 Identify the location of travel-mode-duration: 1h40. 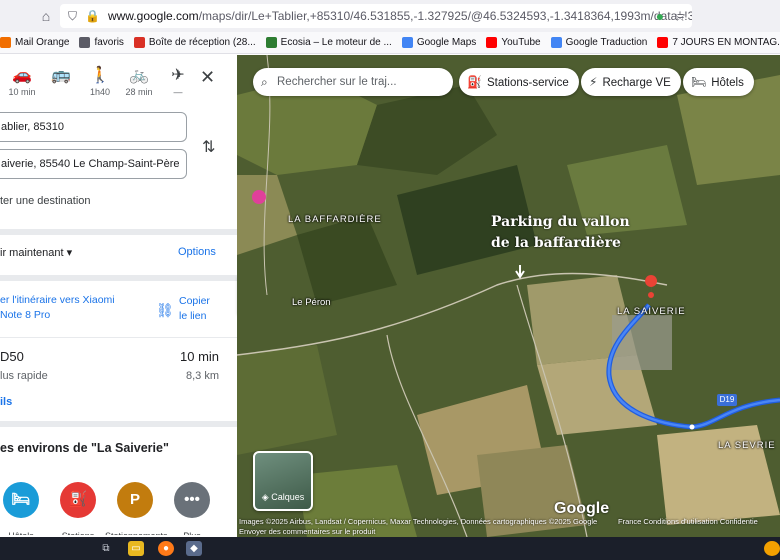
(100, 92).